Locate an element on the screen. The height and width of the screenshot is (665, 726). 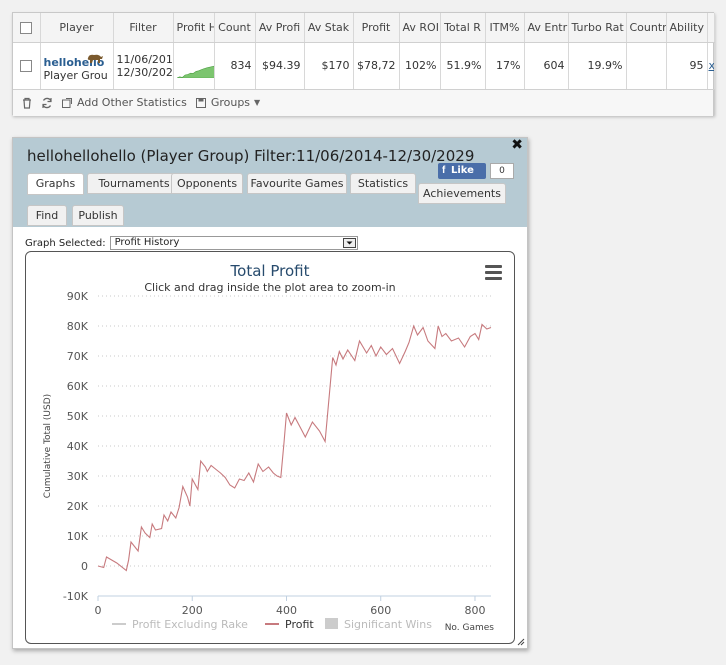
profit-history-cell is located at coordinates (194, 66).